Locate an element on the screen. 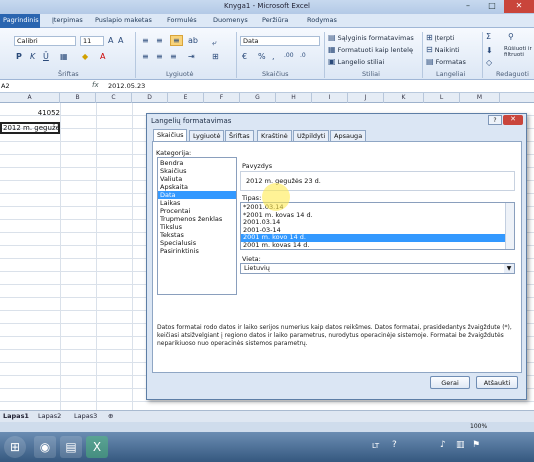 The image size is (534, 462). tab-number: Skaičius is located at coordinates (170, 135).